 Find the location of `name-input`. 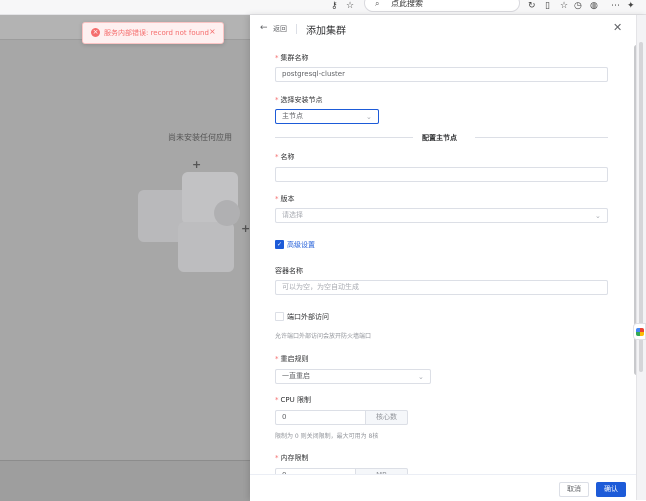

name-input is located at coordinates (441, 174).